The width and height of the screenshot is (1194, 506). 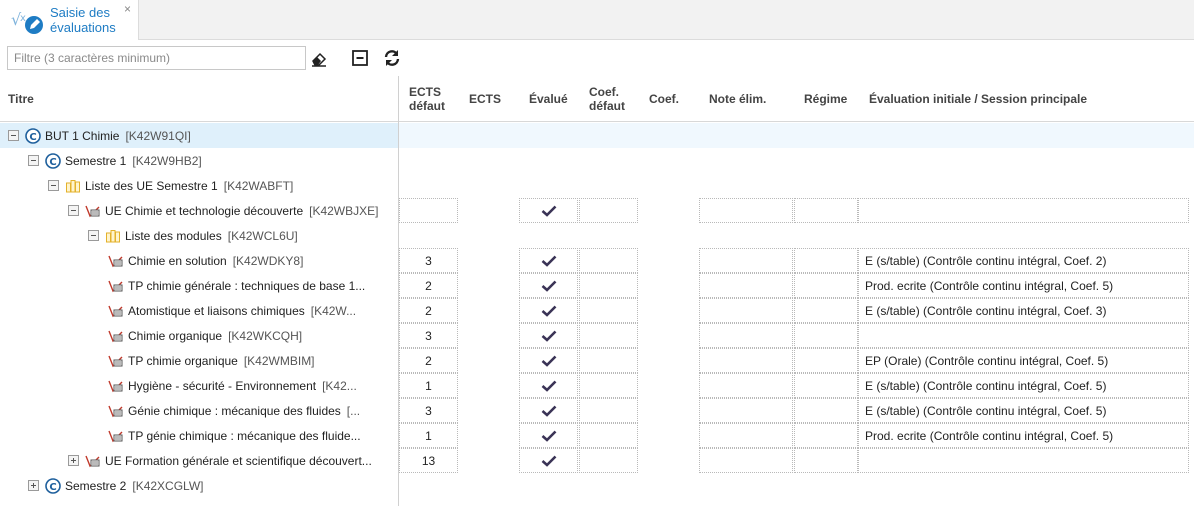 I want to click on tree-row: C Semestre 1 [K42W9HB2], so click(x=597, y=160).